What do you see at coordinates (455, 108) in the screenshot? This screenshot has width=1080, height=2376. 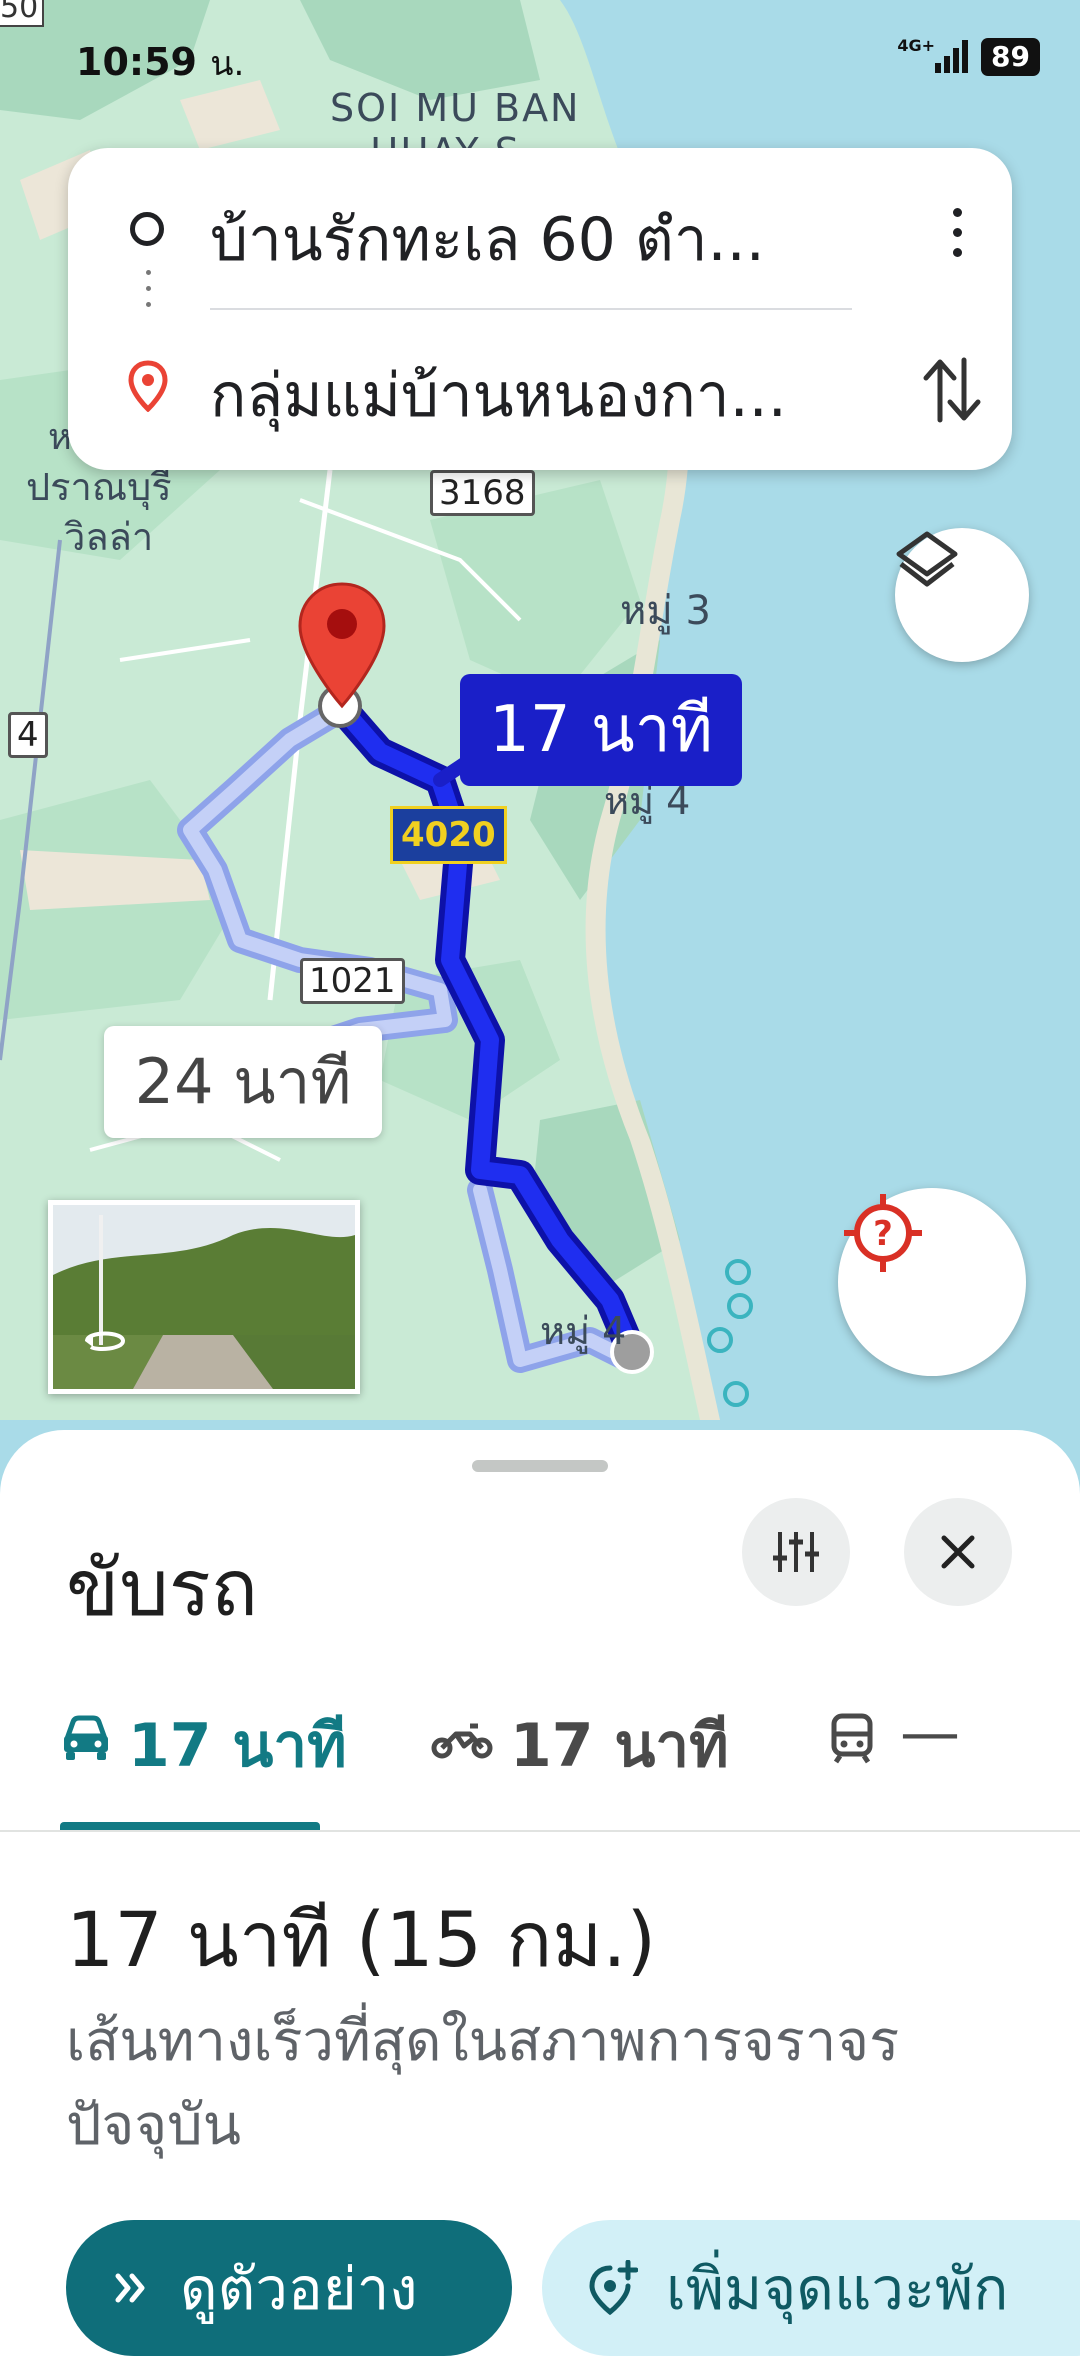 I see `map-label-soi: SOI MU BAN` at bounding box center [455, 108].